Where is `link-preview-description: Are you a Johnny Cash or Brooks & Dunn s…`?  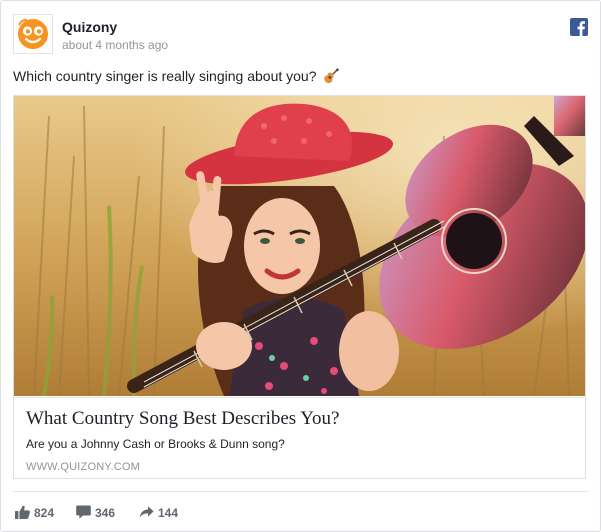
link-preview-description: Are you a Johnny Cash or Brooks & Dunn s… is located at coordinates (155, 444).